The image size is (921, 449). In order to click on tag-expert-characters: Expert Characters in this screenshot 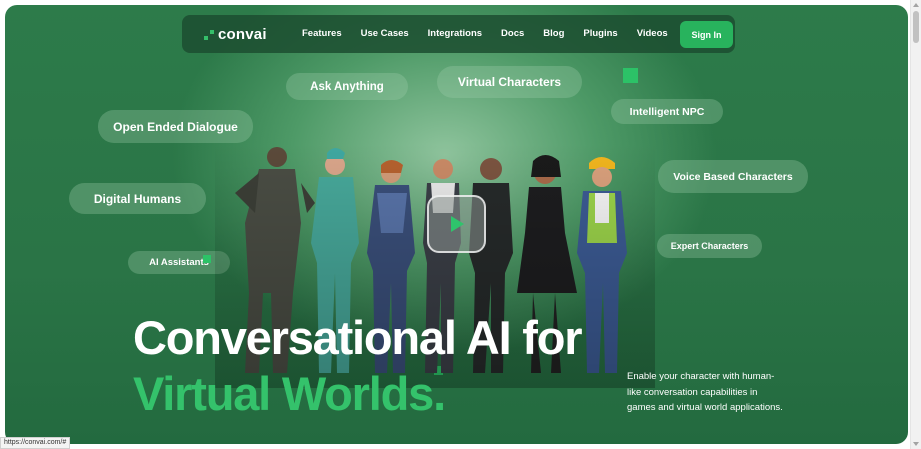, I will do `click(709, 246)`.